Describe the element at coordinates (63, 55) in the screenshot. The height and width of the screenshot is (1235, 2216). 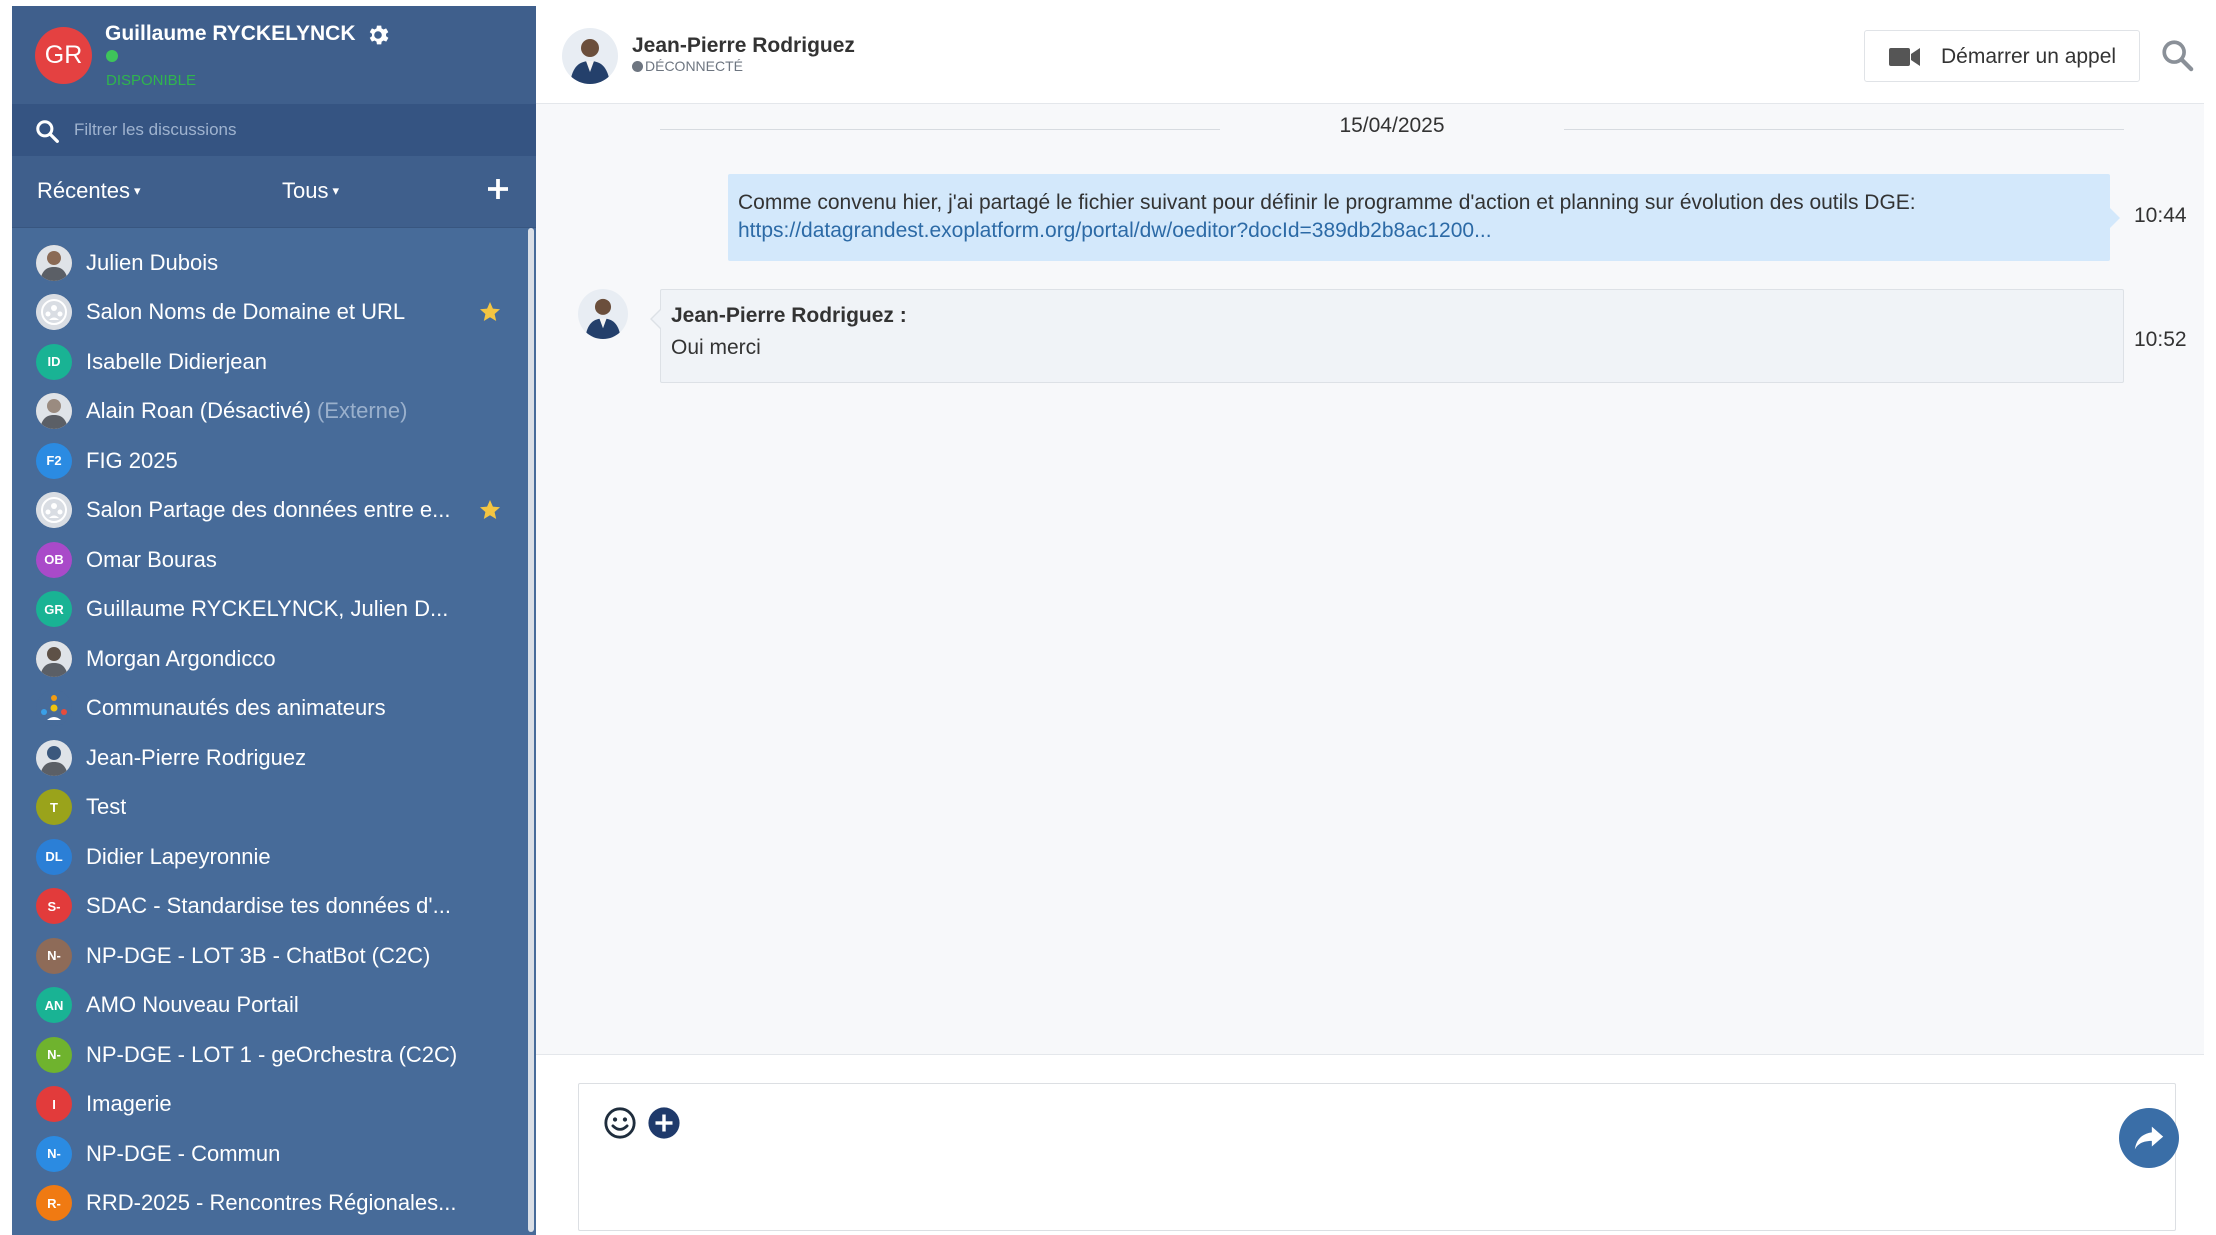
I see `user-avatar: GR` at that location.